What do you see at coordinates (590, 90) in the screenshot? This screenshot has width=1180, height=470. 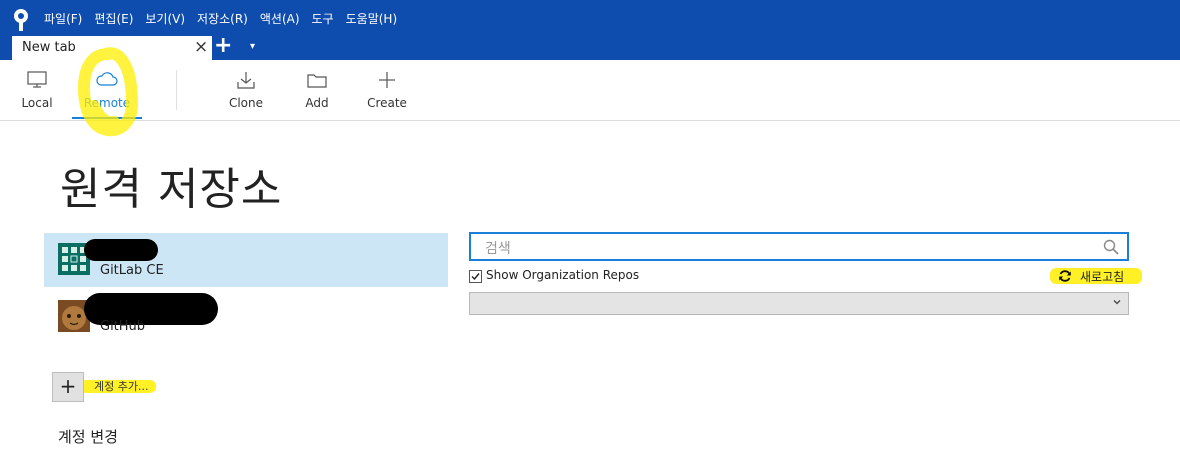 I see `toolbar: Local Remote Clone Add Create` at bounding box center [590, 90].